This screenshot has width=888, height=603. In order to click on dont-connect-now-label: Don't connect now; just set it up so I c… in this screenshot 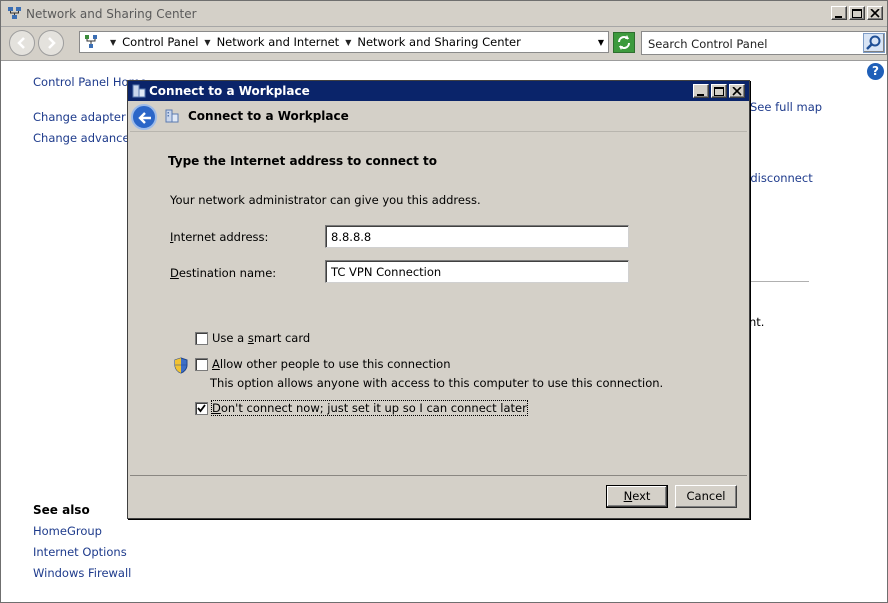, I will do `click(369, 408)`.